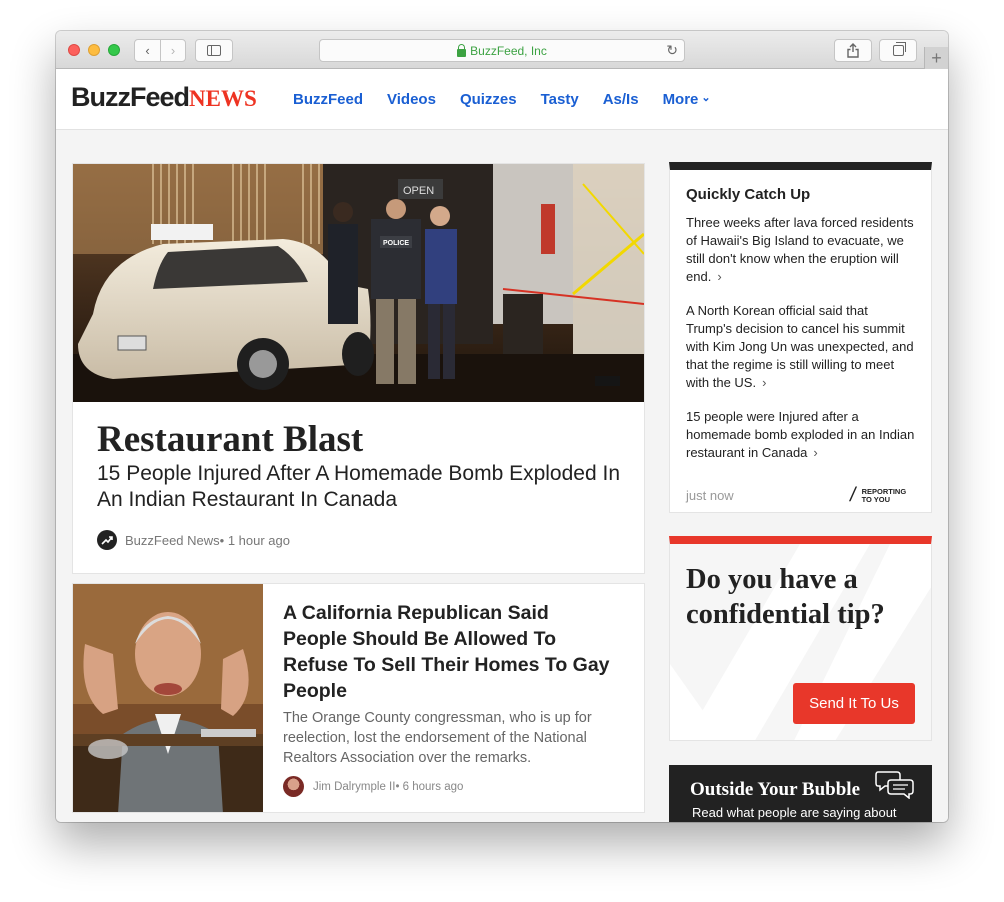 This screenshot has height=902, width=1004. What do you see at coordinates (488, 99) in the screenshot?
I see `nav-quizzes: Quizzes` at bounding box center [488, 99].